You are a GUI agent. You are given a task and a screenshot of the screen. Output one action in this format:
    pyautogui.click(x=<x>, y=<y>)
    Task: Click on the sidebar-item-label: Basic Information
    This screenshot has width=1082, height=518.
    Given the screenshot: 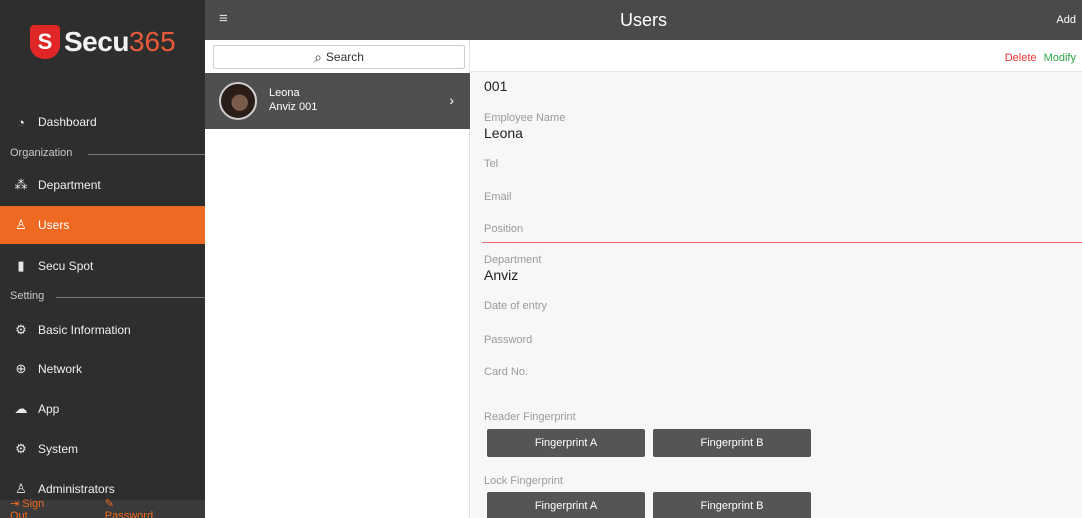 What is the action you would take?
    pyautogui.click(x=84, y=330)
    